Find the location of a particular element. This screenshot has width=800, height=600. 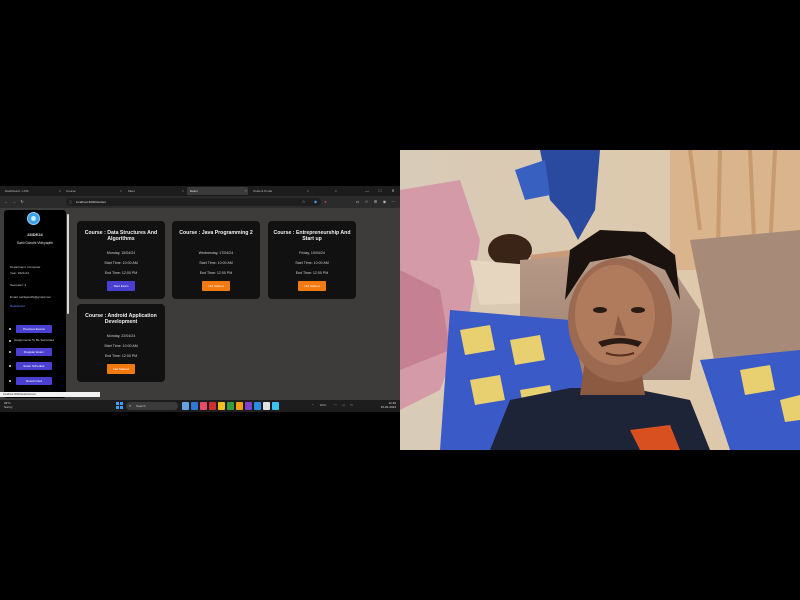

favorites-icon: ✩ is located at coordinates (366, 202).